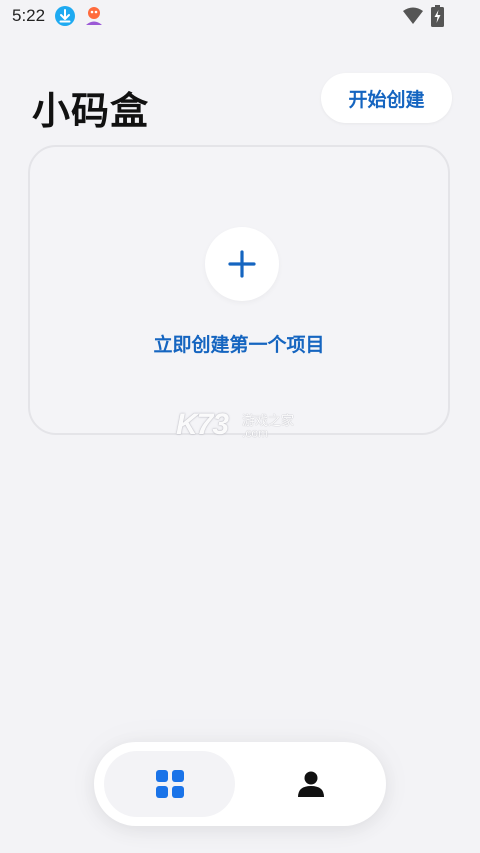 Image resolution: width=480 pixels, height=853 pixels. What do you see at coordinates (413, 18) in the screenshot?
I see `wifi-icon` at bounding box center [413, 18].